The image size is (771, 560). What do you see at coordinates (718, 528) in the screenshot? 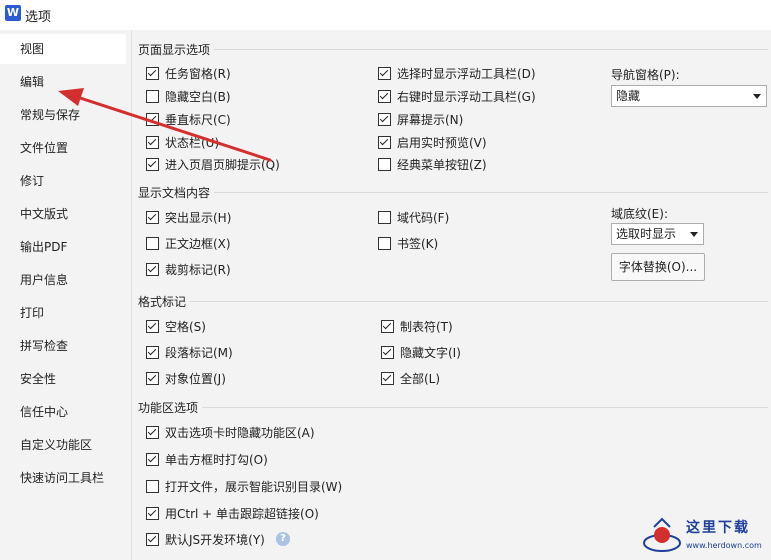
I see `watermark-text: 这里下载` at bounding box center [718, 528].